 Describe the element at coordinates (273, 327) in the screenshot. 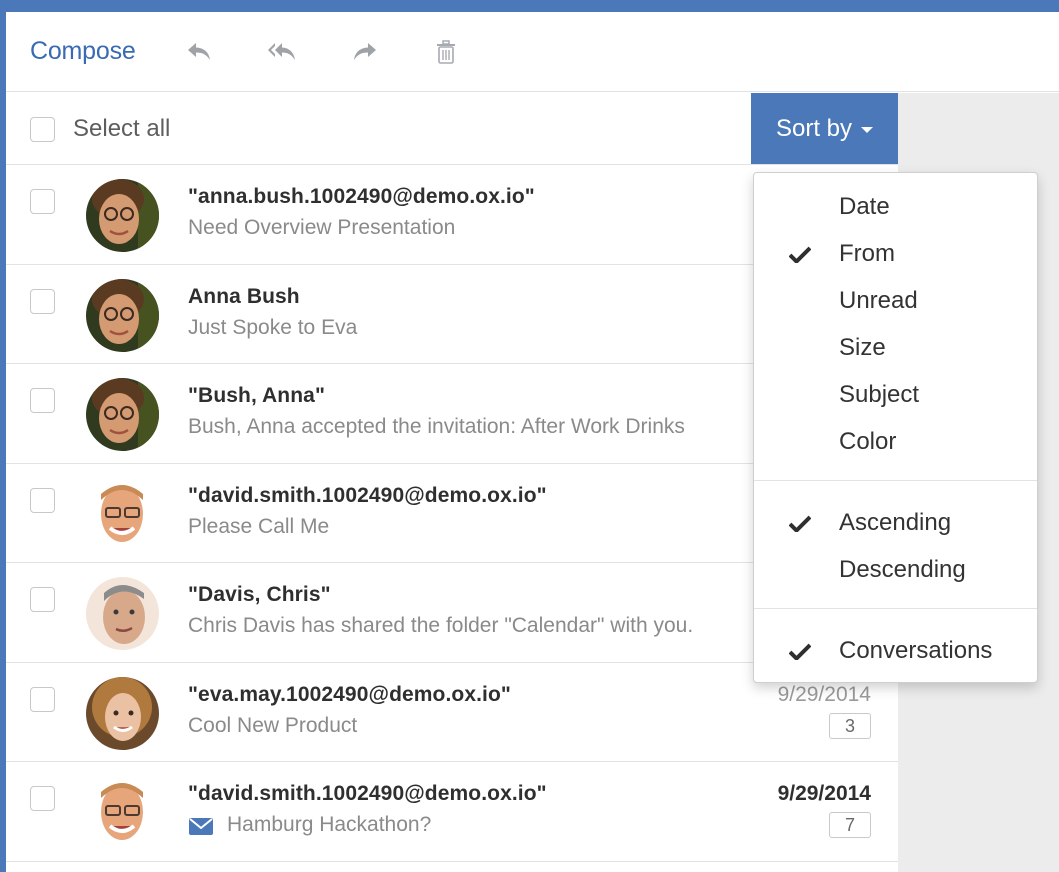

I see `subject-line: Just Spoke to Eva` at that location.